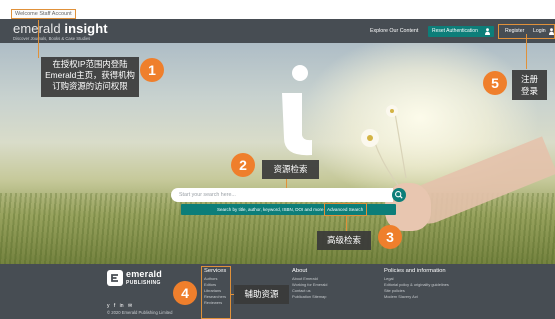  What do you see at coordinates (185, 293) in the screenshot?
I see `annotation-4-badge: 4` at bounding box center [185, 293].